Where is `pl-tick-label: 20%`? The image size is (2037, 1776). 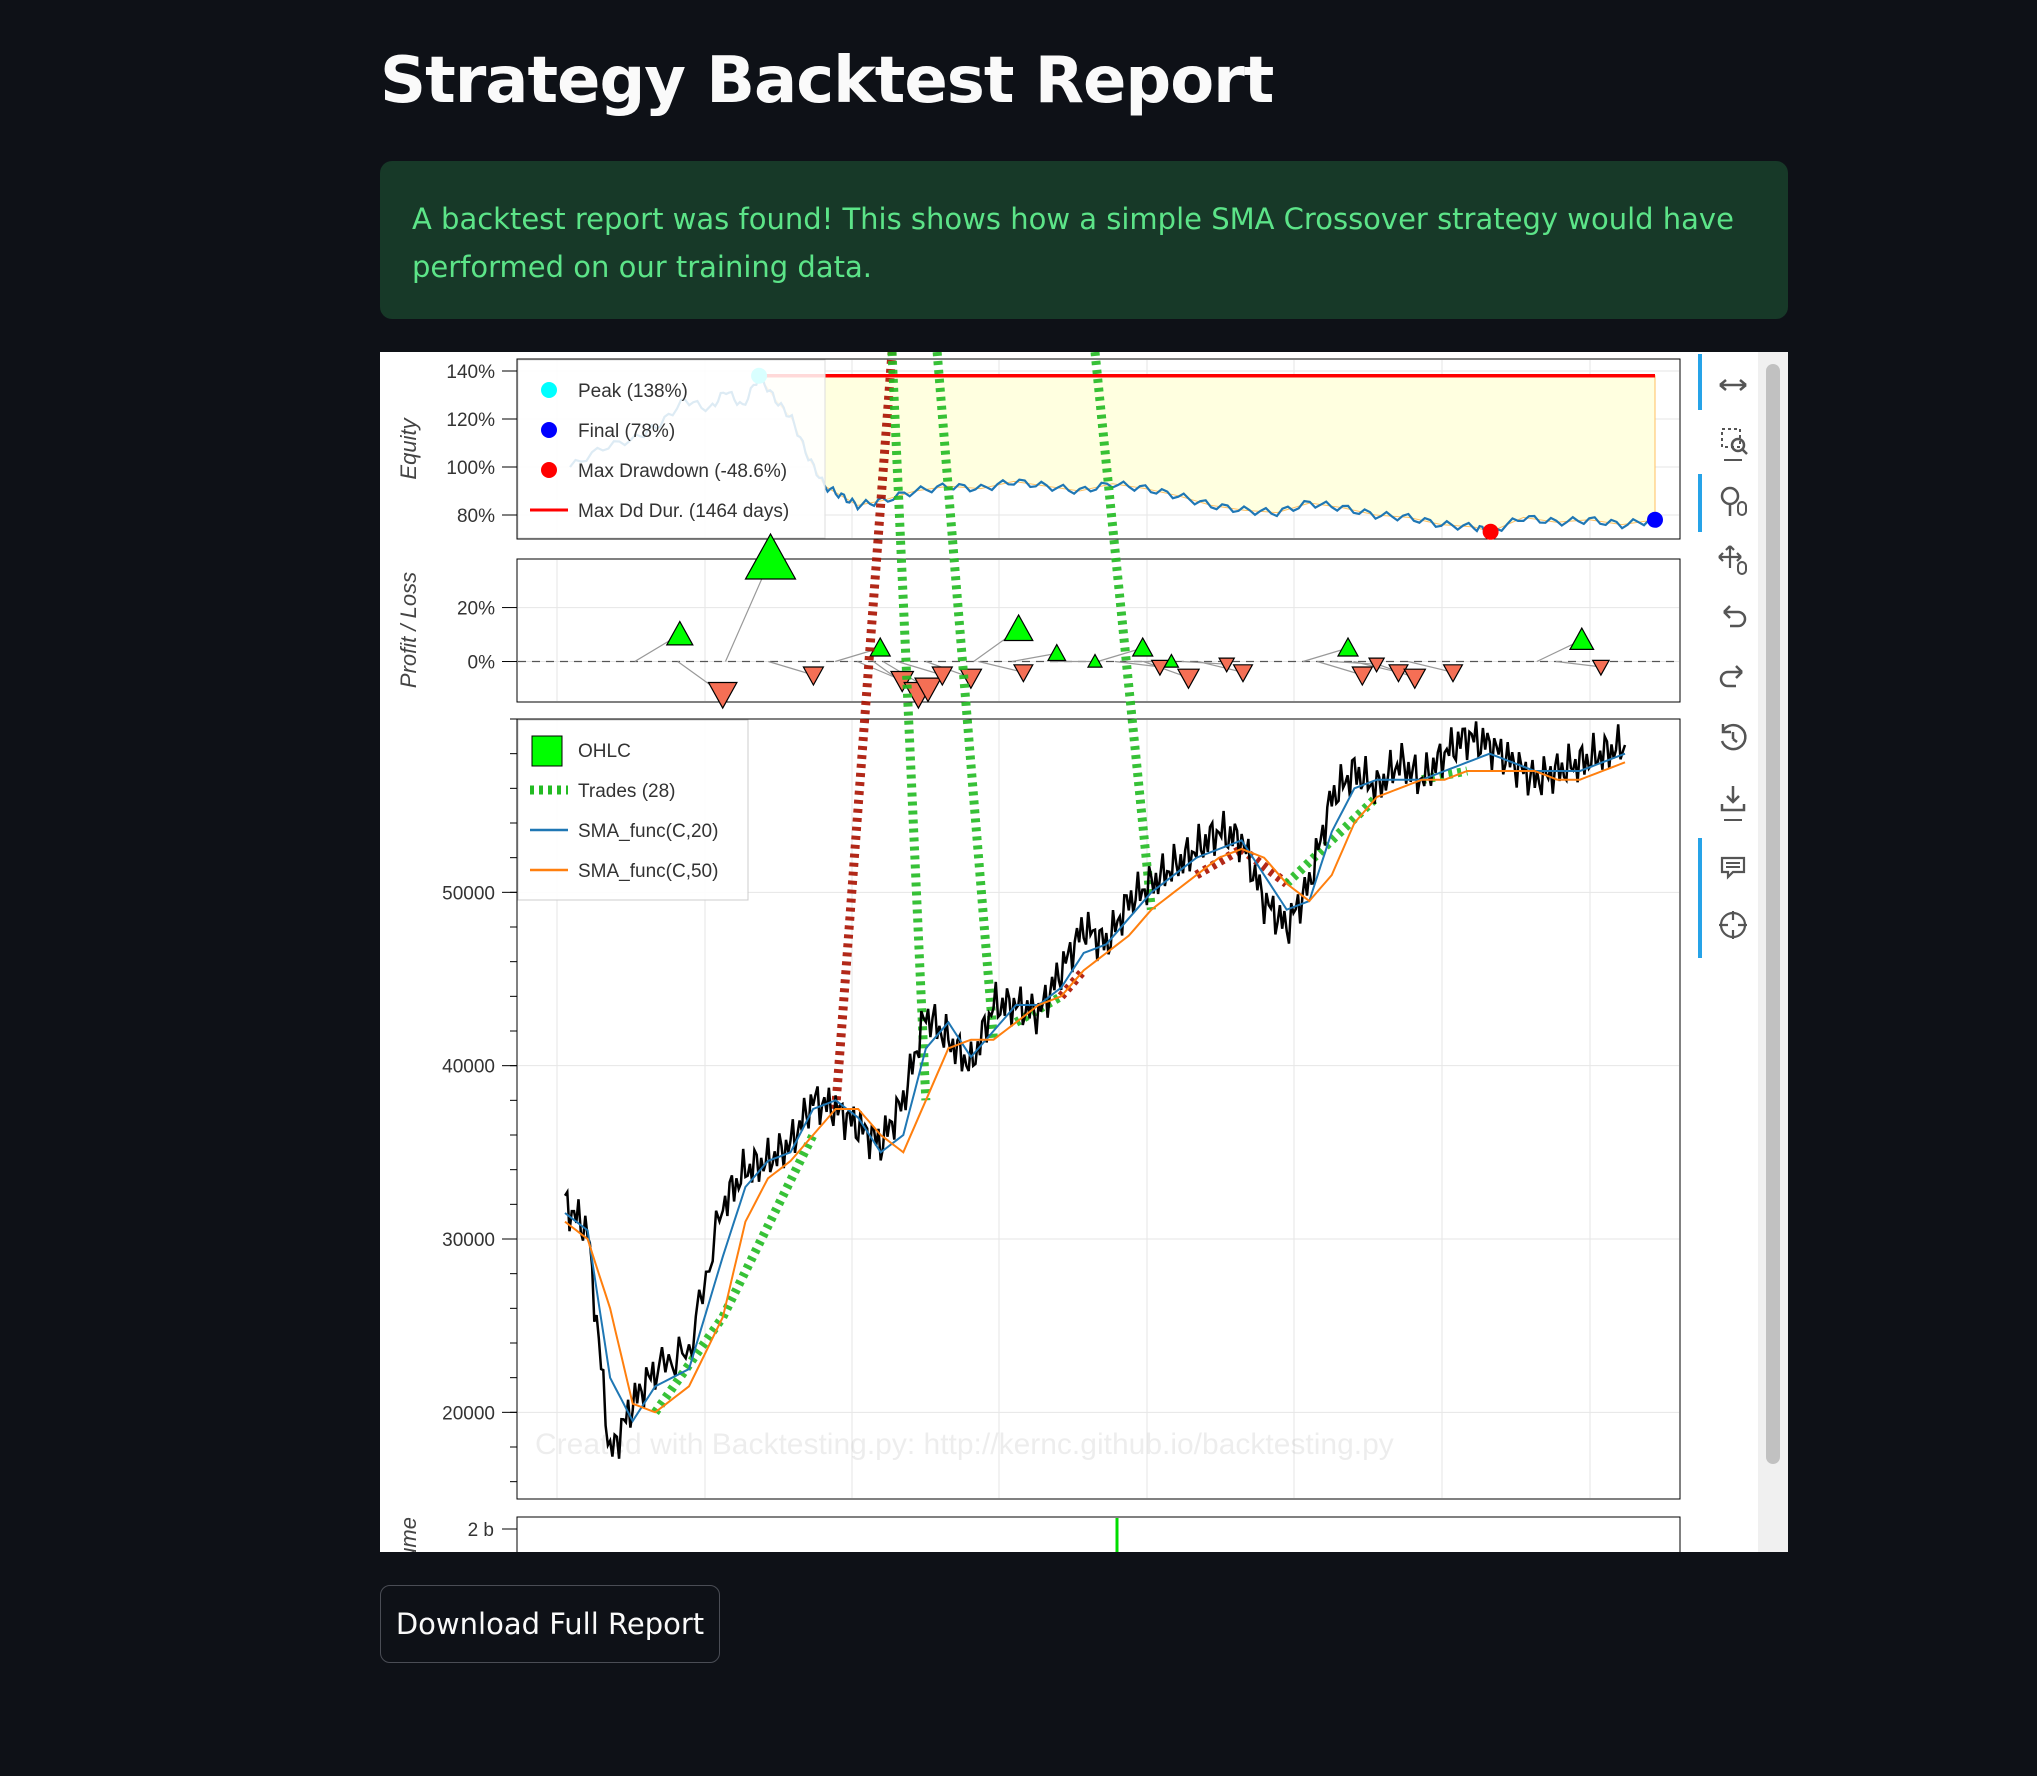
pl-tick-label: 20% is located at coordinates (476, 609).